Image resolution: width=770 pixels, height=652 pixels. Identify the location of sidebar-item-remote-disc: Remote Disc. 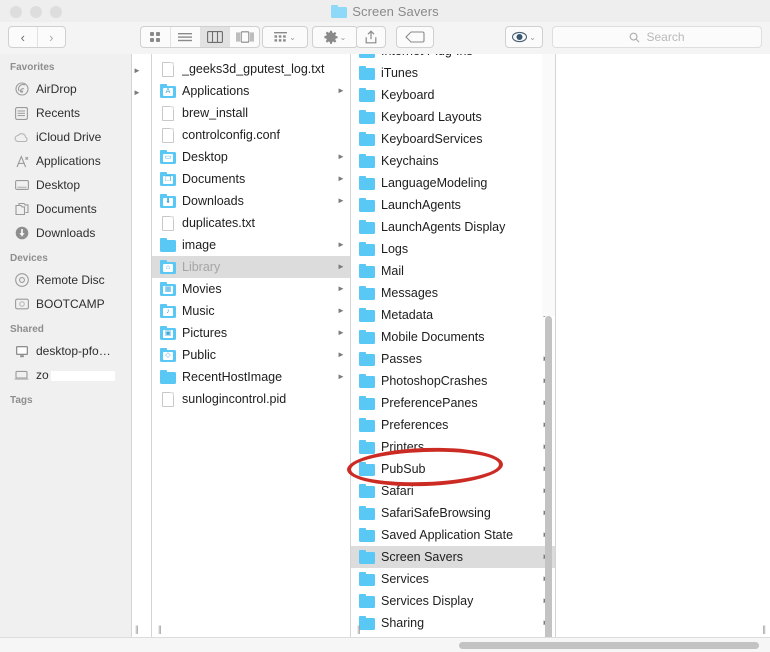
(65, 280).